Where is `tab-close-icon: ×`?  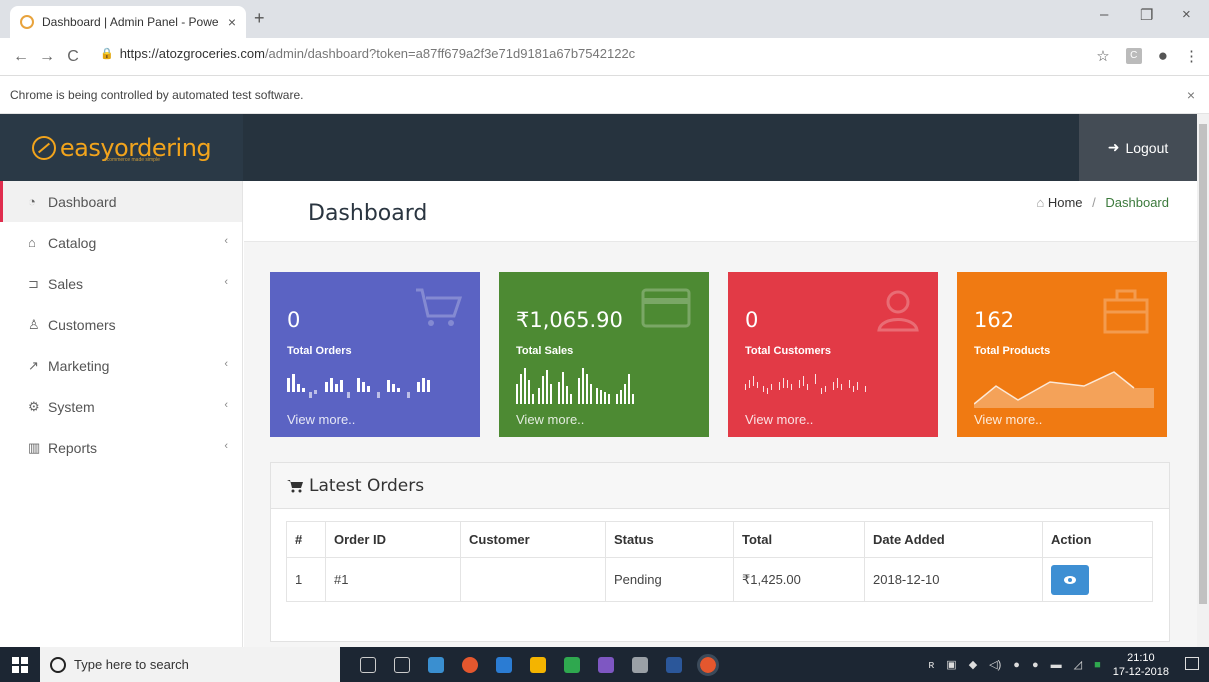 tab-close-icon: × is located at coordinates (232, 22).